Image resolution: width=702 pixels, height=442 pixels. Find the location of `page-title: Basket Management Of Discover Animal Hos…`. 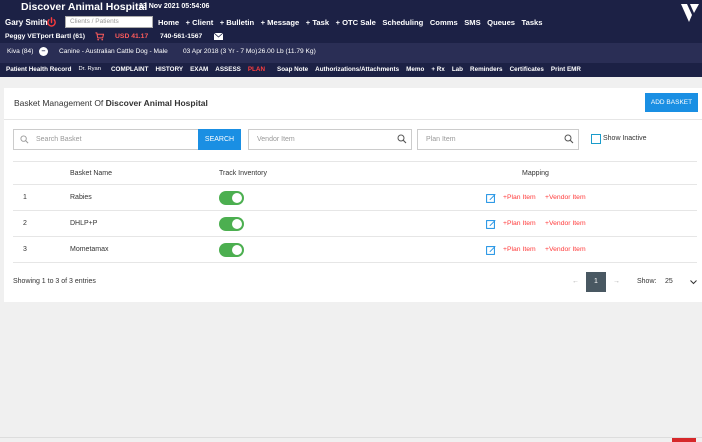

page-title: Basket Management Of Discover Animal Hos… is located at coordinates (111, 103).